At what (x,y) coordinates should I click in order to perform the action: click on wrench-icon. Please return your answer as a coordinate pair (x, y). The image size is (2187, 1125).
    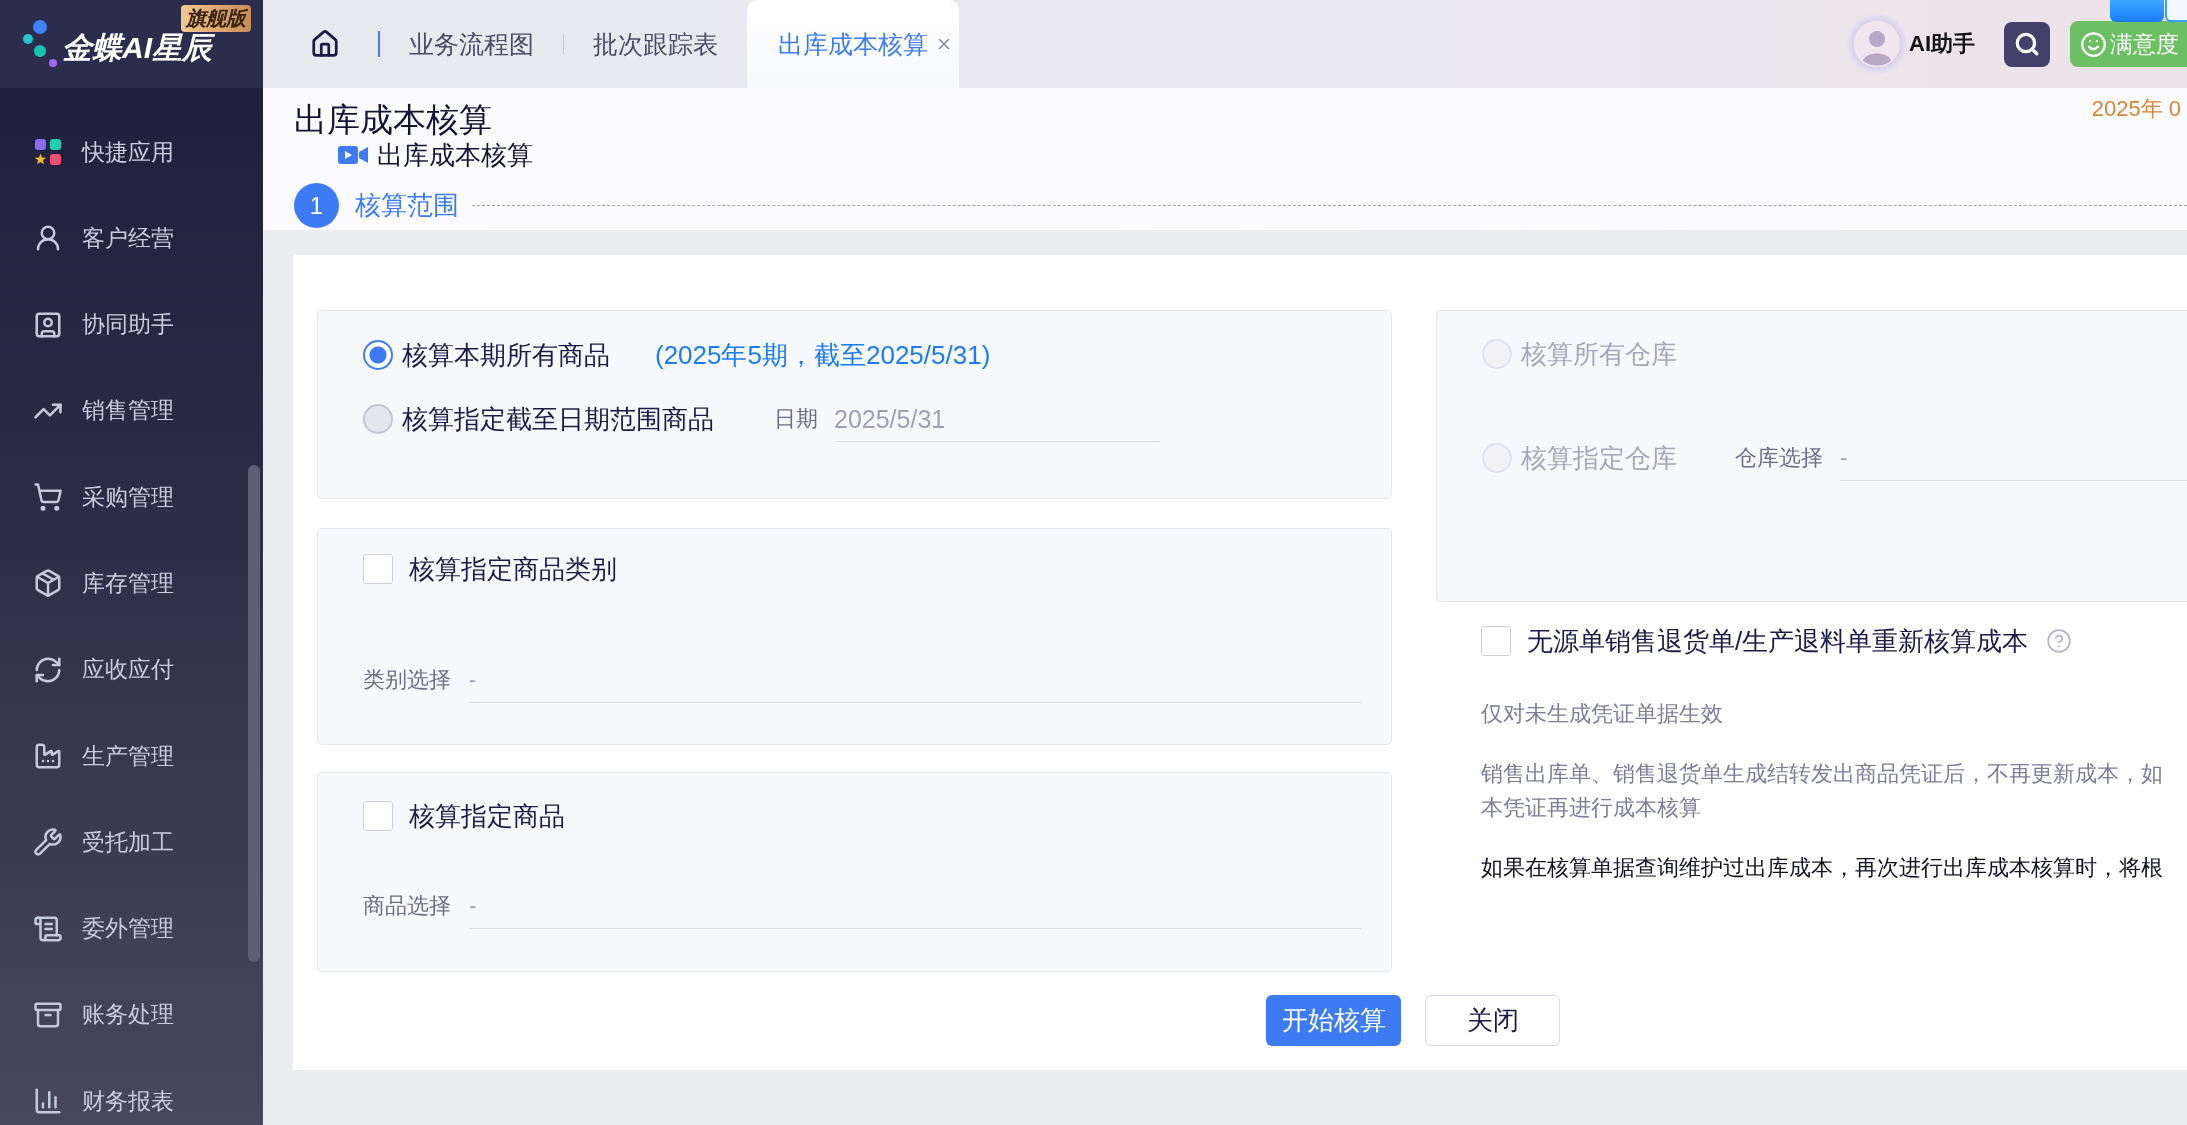
    Looking at the image, I should click on (48, 842).